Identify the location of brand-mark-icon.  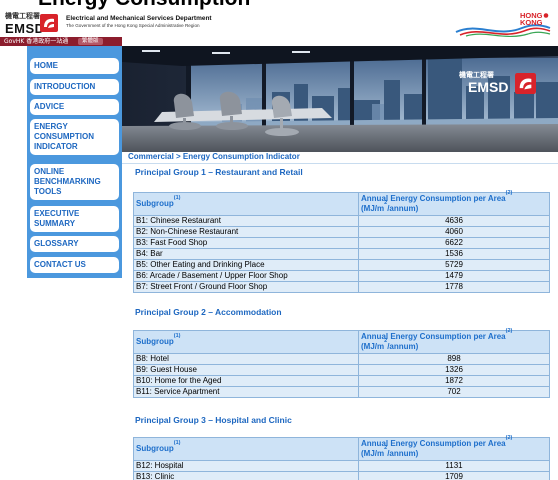
(546, 15).